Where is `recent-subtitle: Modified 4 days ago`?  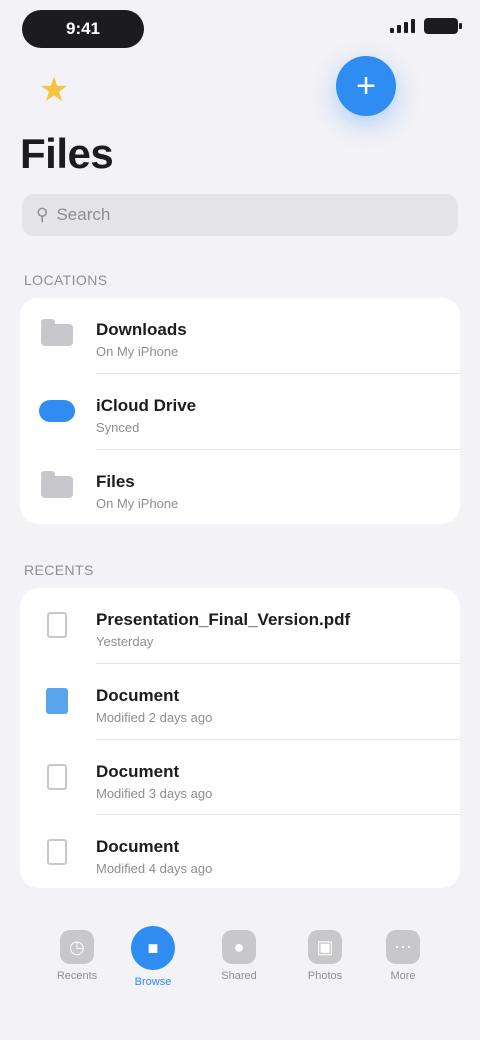
recent-subtitle: Modified 4 days ago is located at coordinates (154, 868).